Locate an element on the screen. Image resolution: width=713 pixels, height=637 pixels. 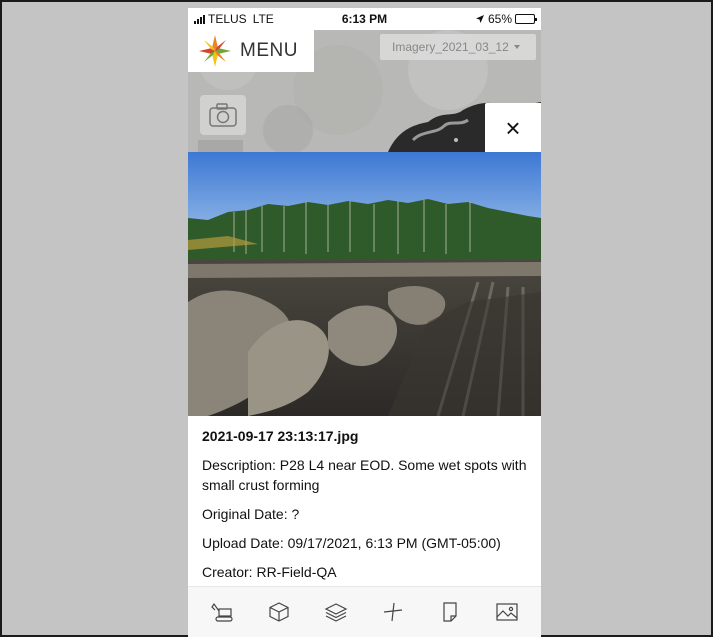
measure-icon is located at coordinates (392, 612).